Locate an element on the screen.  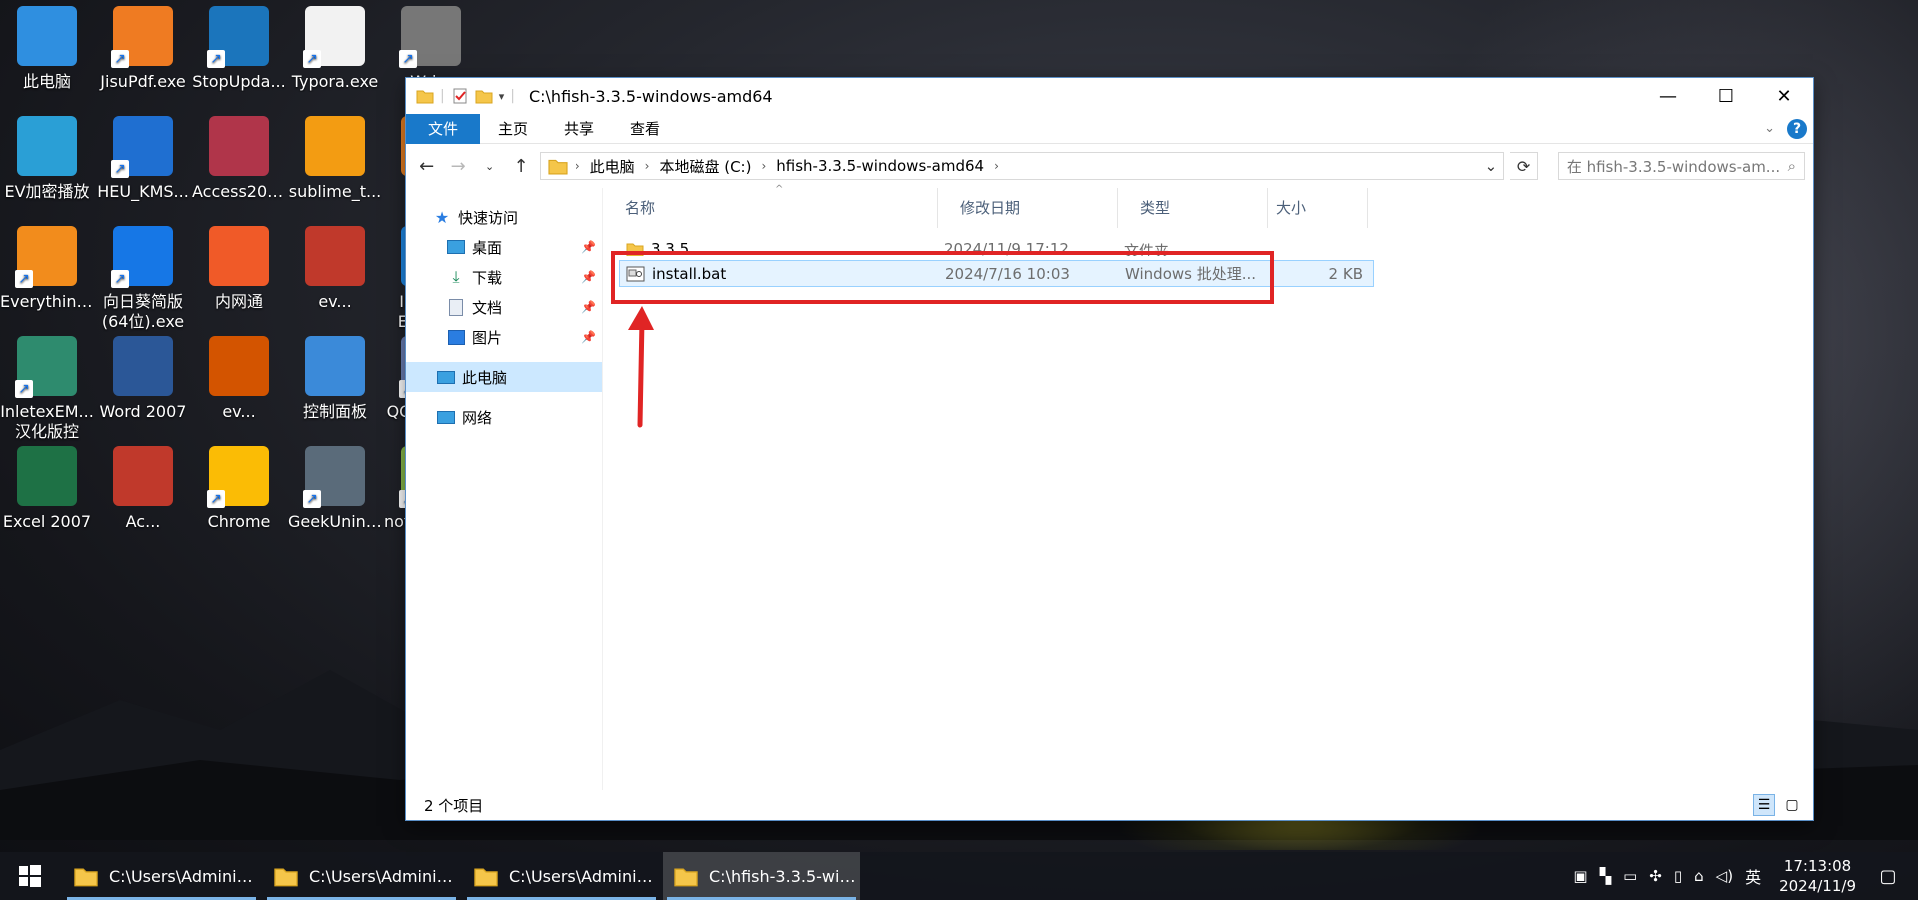
word-icon is located at coordinates (143, 366).